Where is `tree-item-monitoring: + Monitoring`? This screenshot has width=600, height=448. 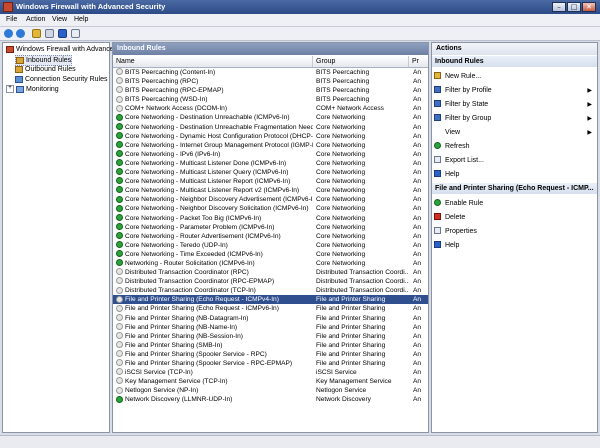
tree-item-monitoring: + Monitoring is located at coordinates (32, 89).